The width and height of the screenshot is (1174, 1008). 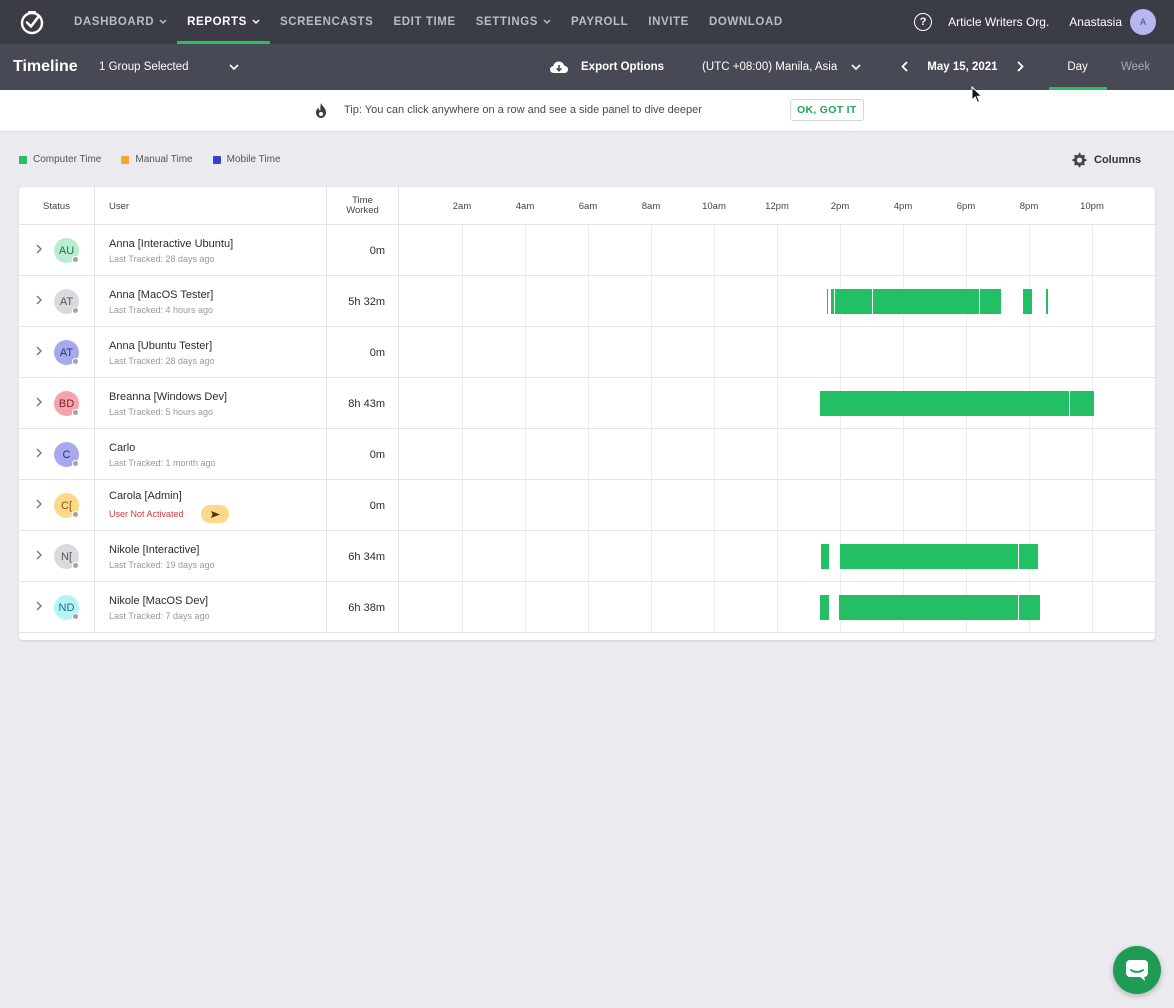 What do you see at coordinates (599, 22) in the screenshot?
I see `nav-item-payroll: PAYROLL` at bounding box center [599, 22].